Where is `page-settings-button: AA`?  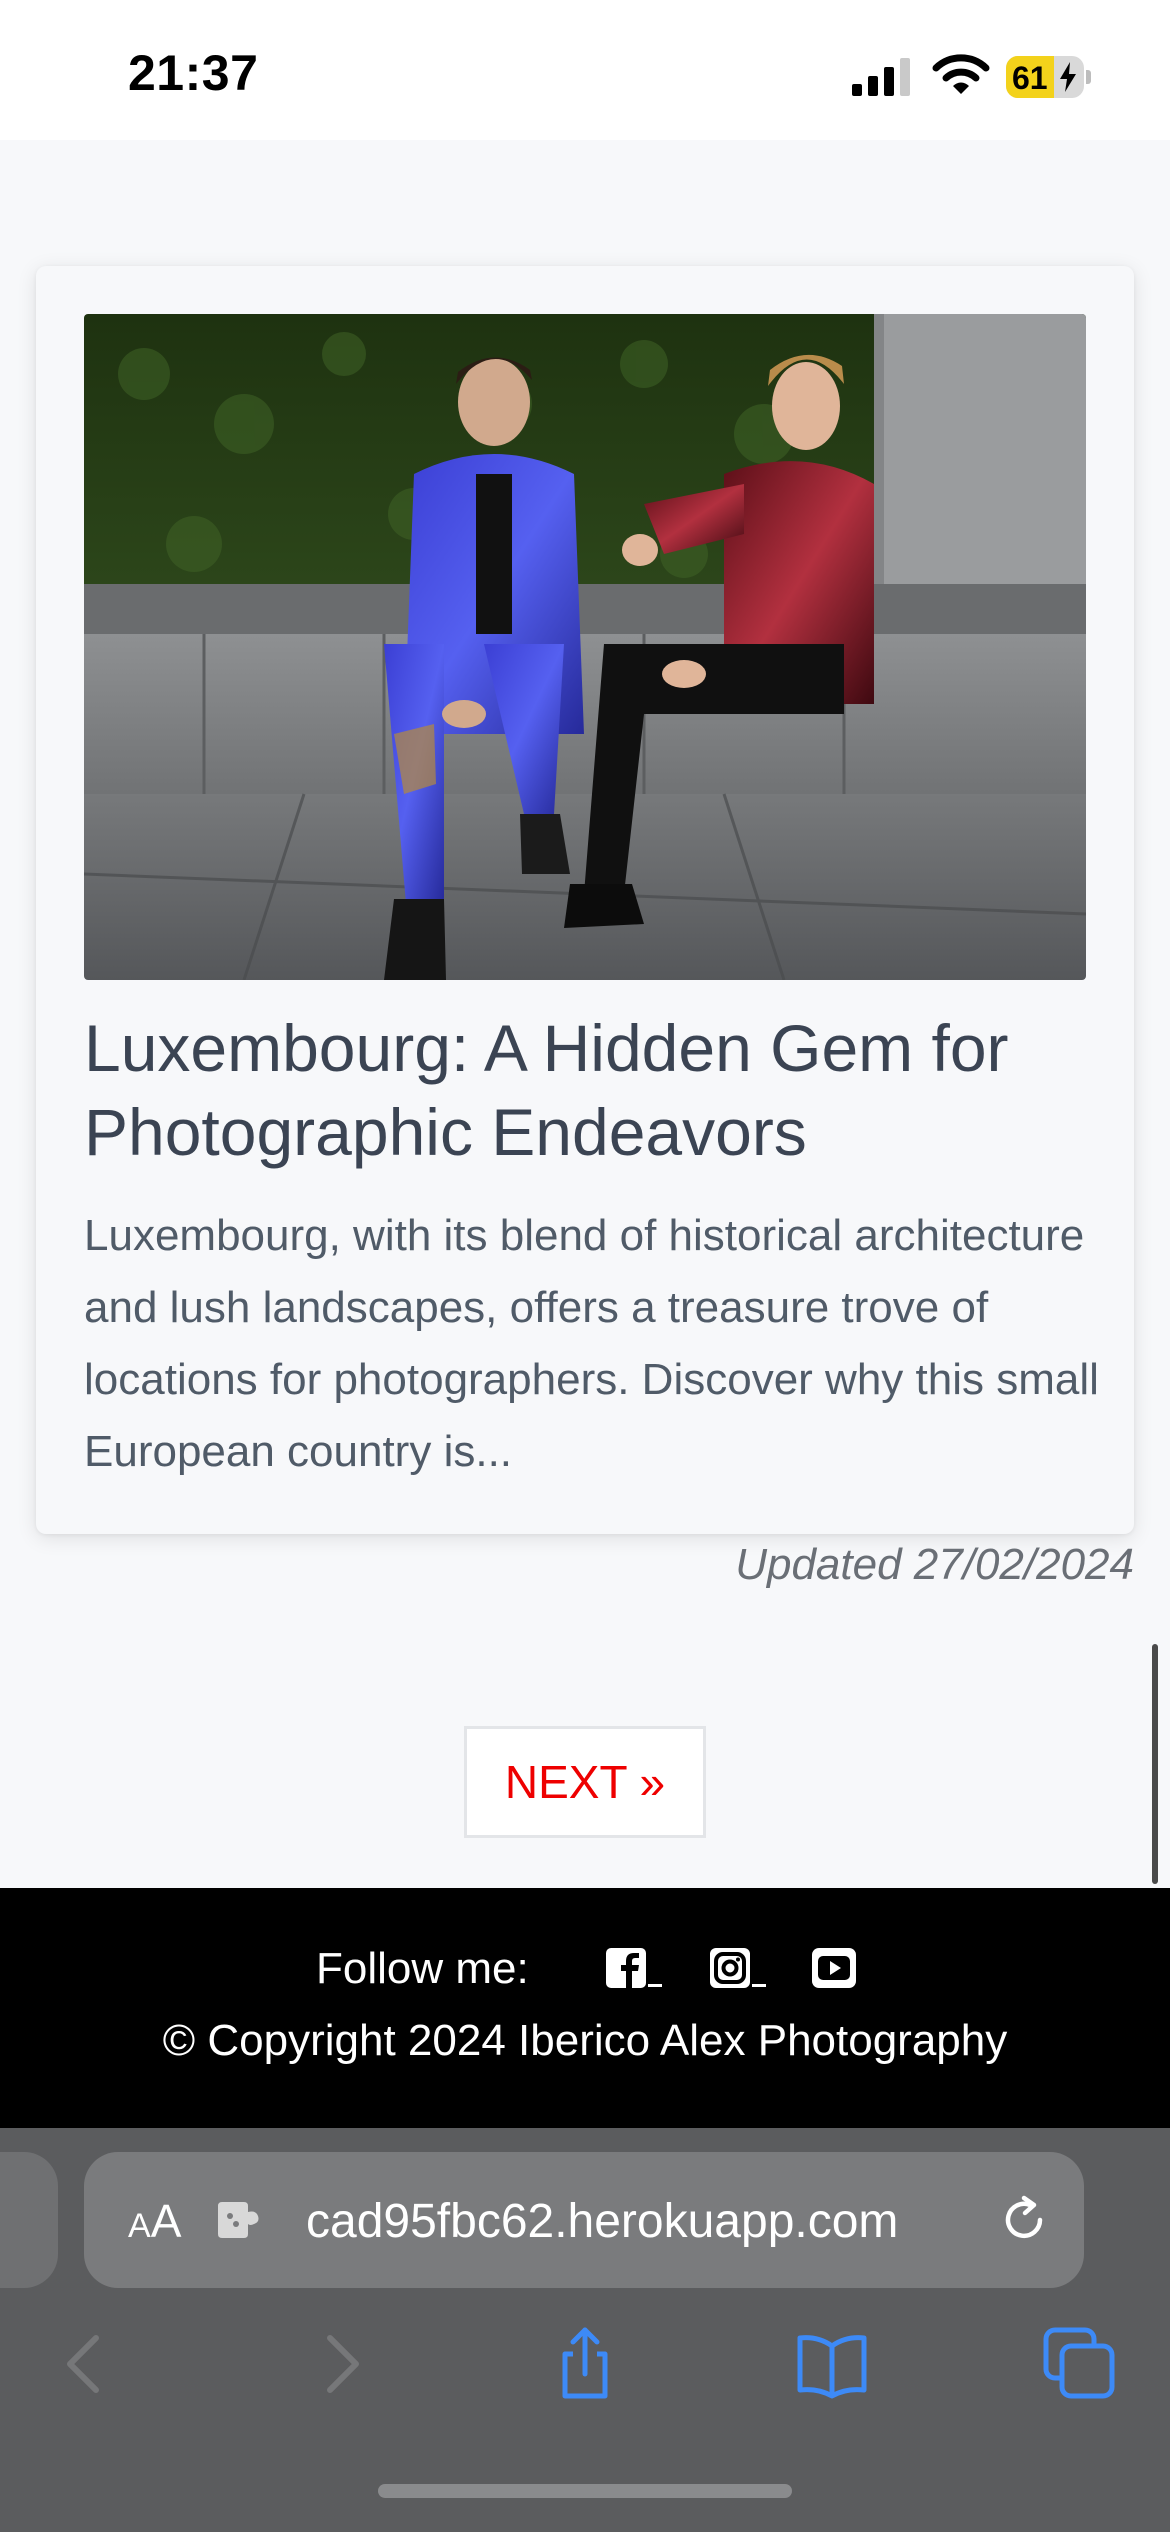
page-settings-button: AA is located at coordinates (154, 2221).